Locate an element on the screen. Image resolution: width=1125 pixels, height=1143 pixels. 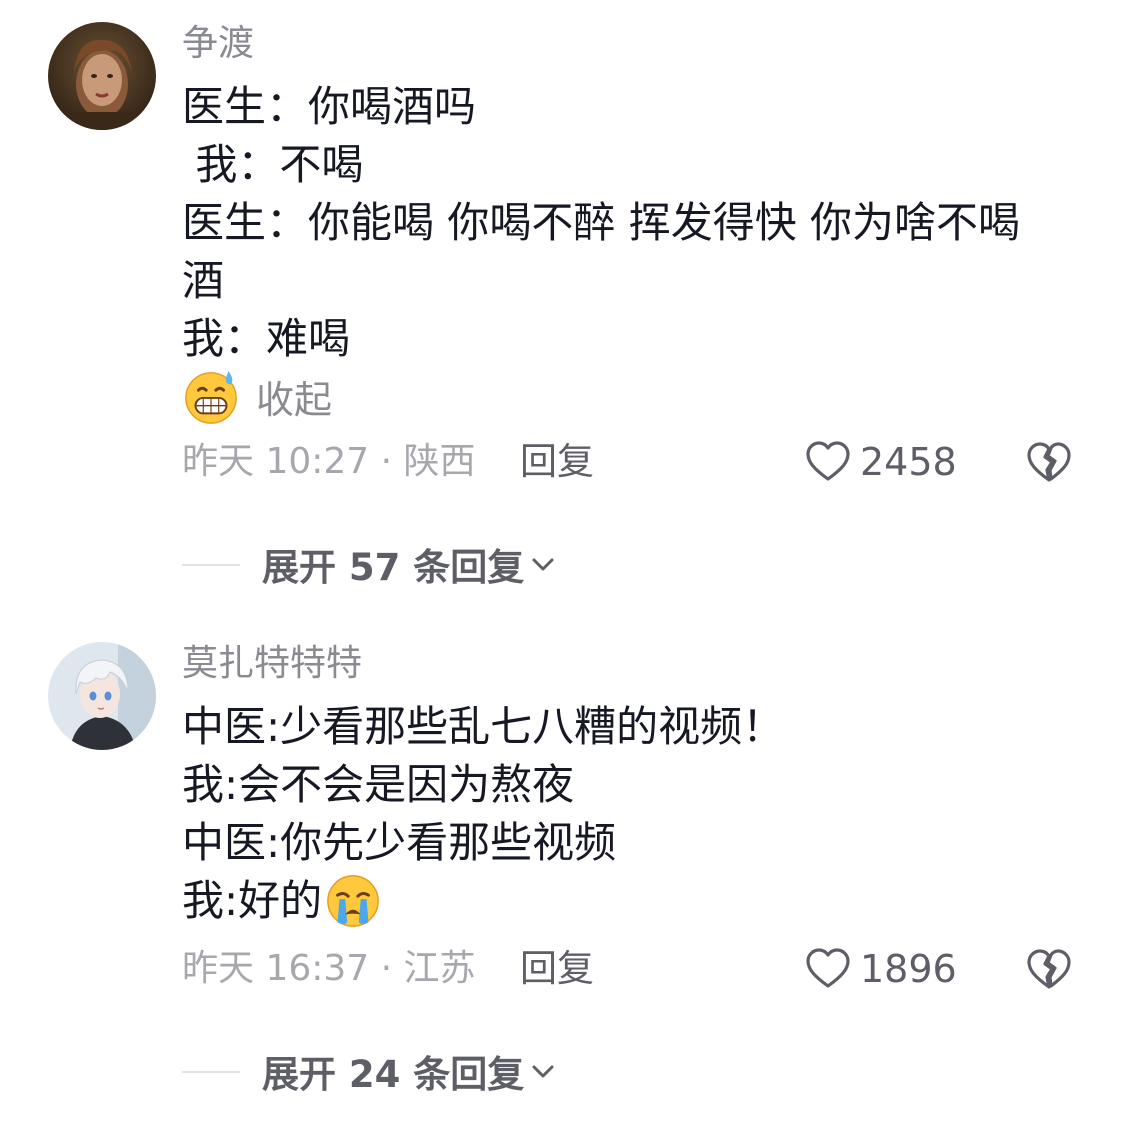
expand-replies-button: 展开 57 条回复 is located at coordinates (410, 564).